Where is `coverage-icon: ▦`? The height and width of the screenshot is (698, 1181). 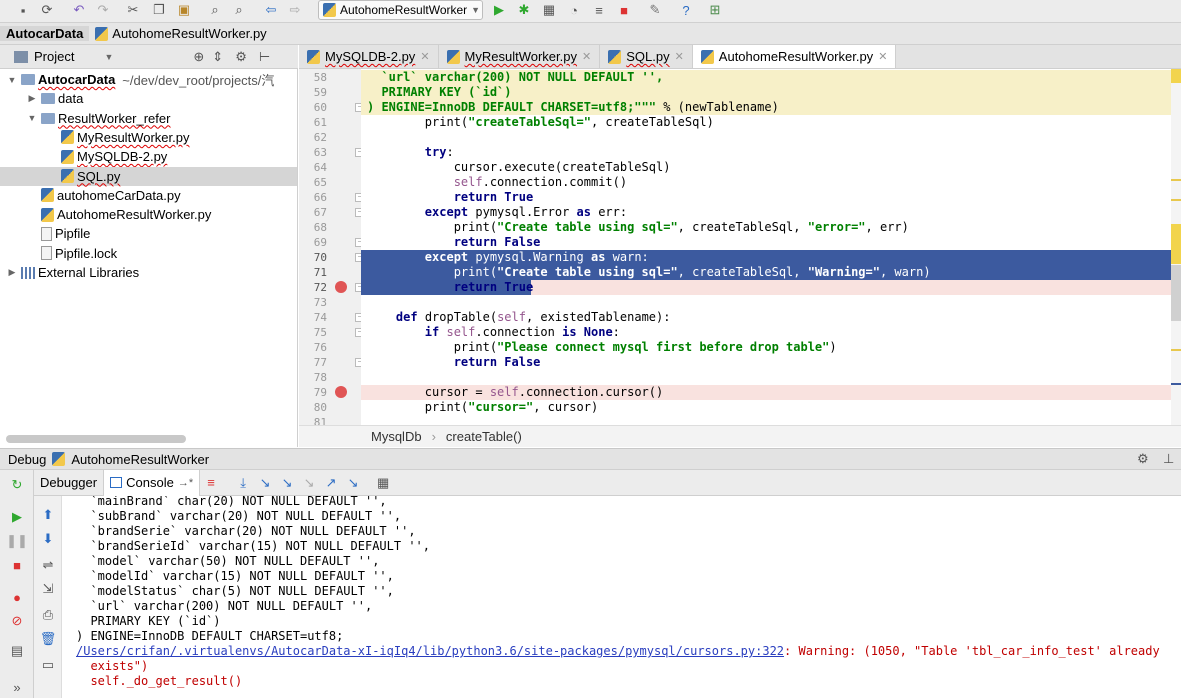 coverage-icon: ▦ is located at coordinates (549, 10).